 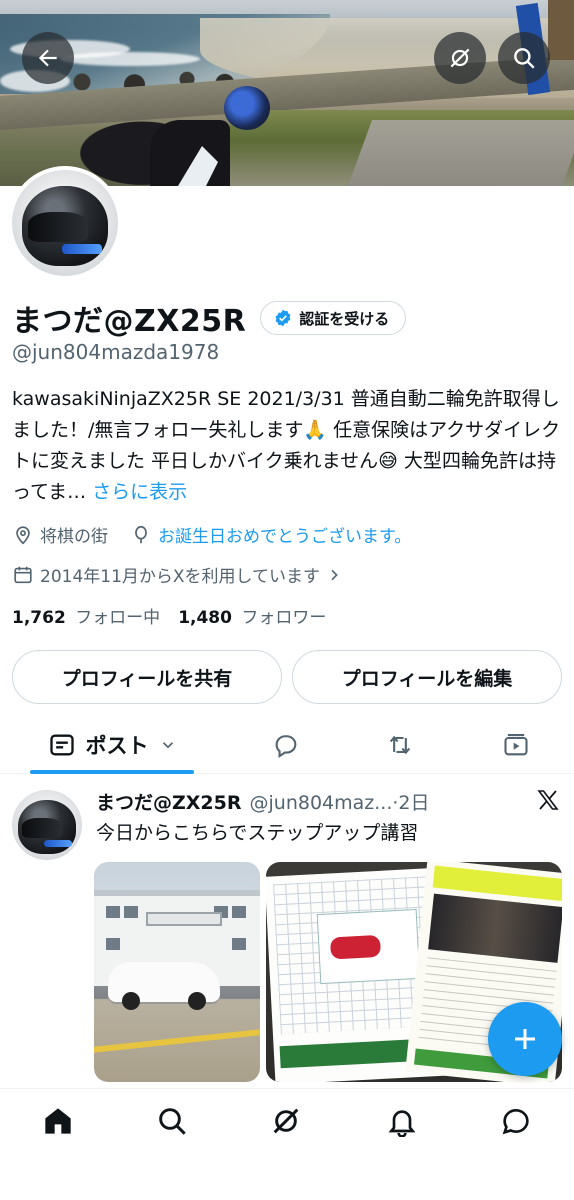 I want to click on profile-joined-row: 2014年11月からXを利用しています, so click(x=180, y=574).